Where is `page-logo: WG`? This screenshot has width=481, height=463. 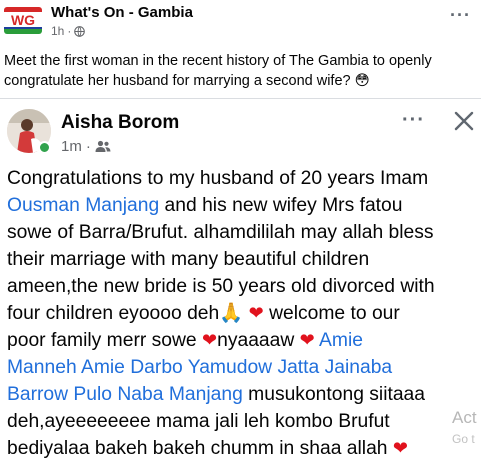
page-logo: WG is located at coordinates (23, 20).